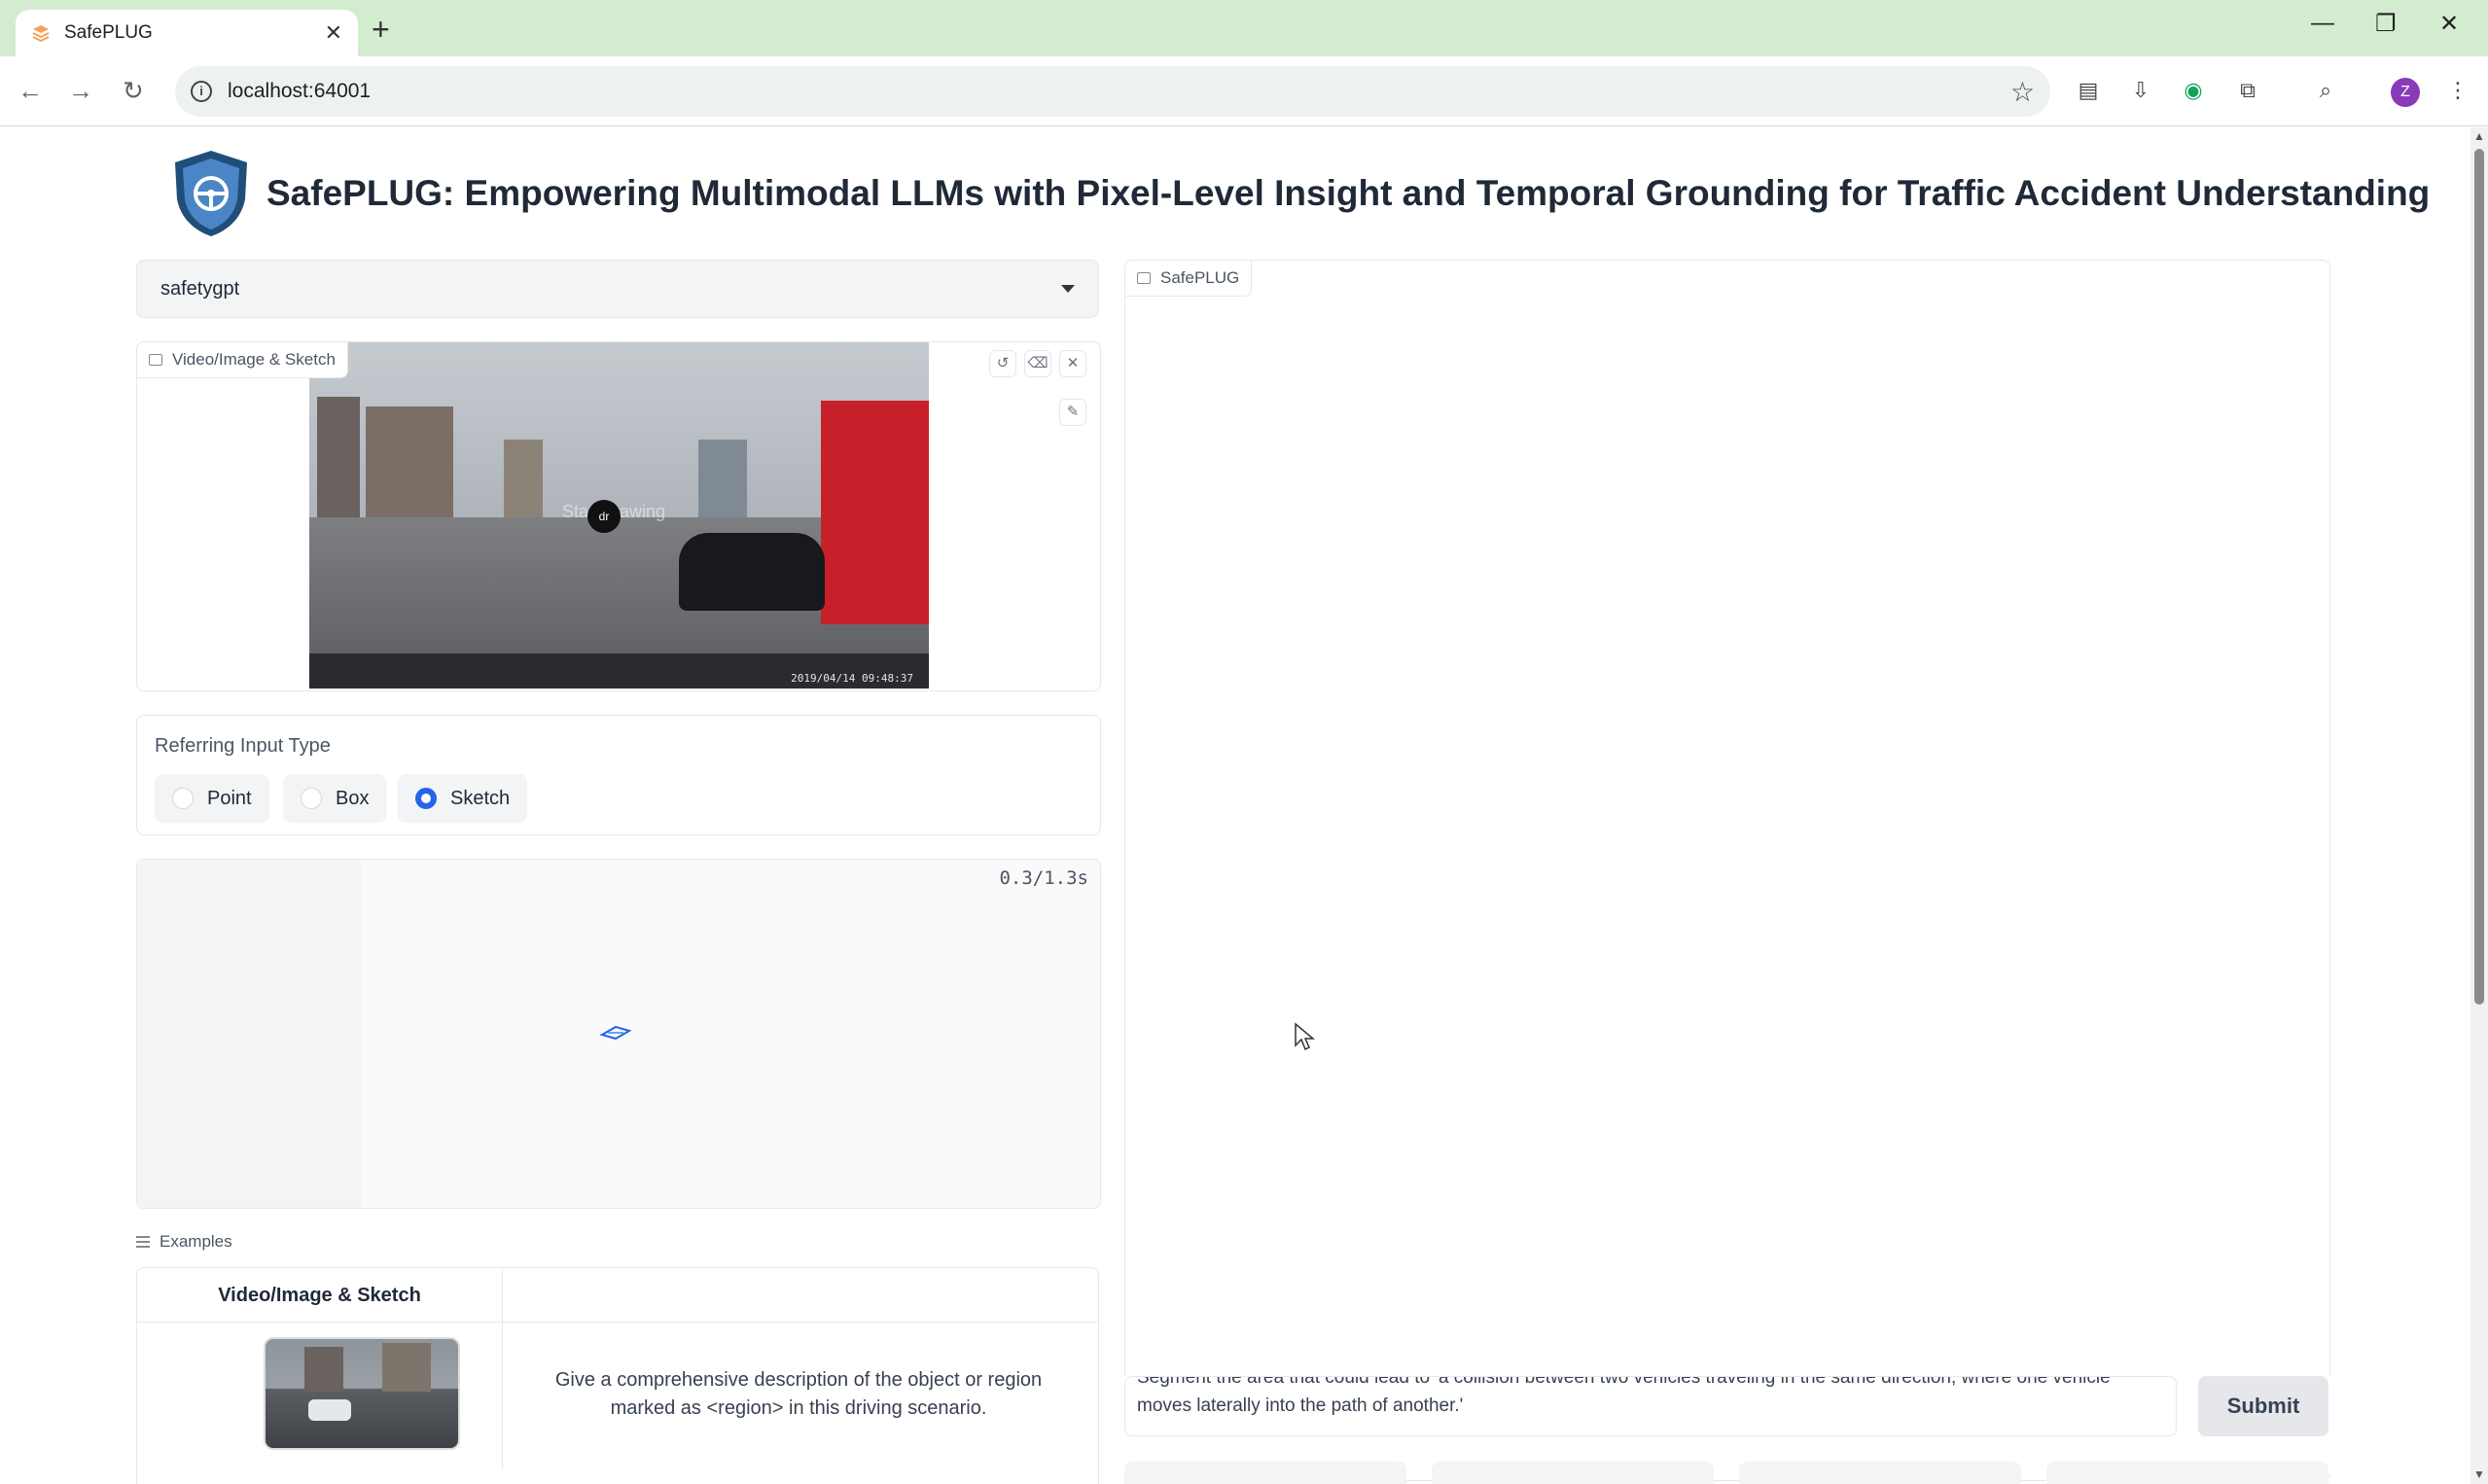  What do you see at coordinates (2247, 91) in the screenshot?
I see `extensions-puzzle-icon: ⧉` at bounding box center [2247, 91].